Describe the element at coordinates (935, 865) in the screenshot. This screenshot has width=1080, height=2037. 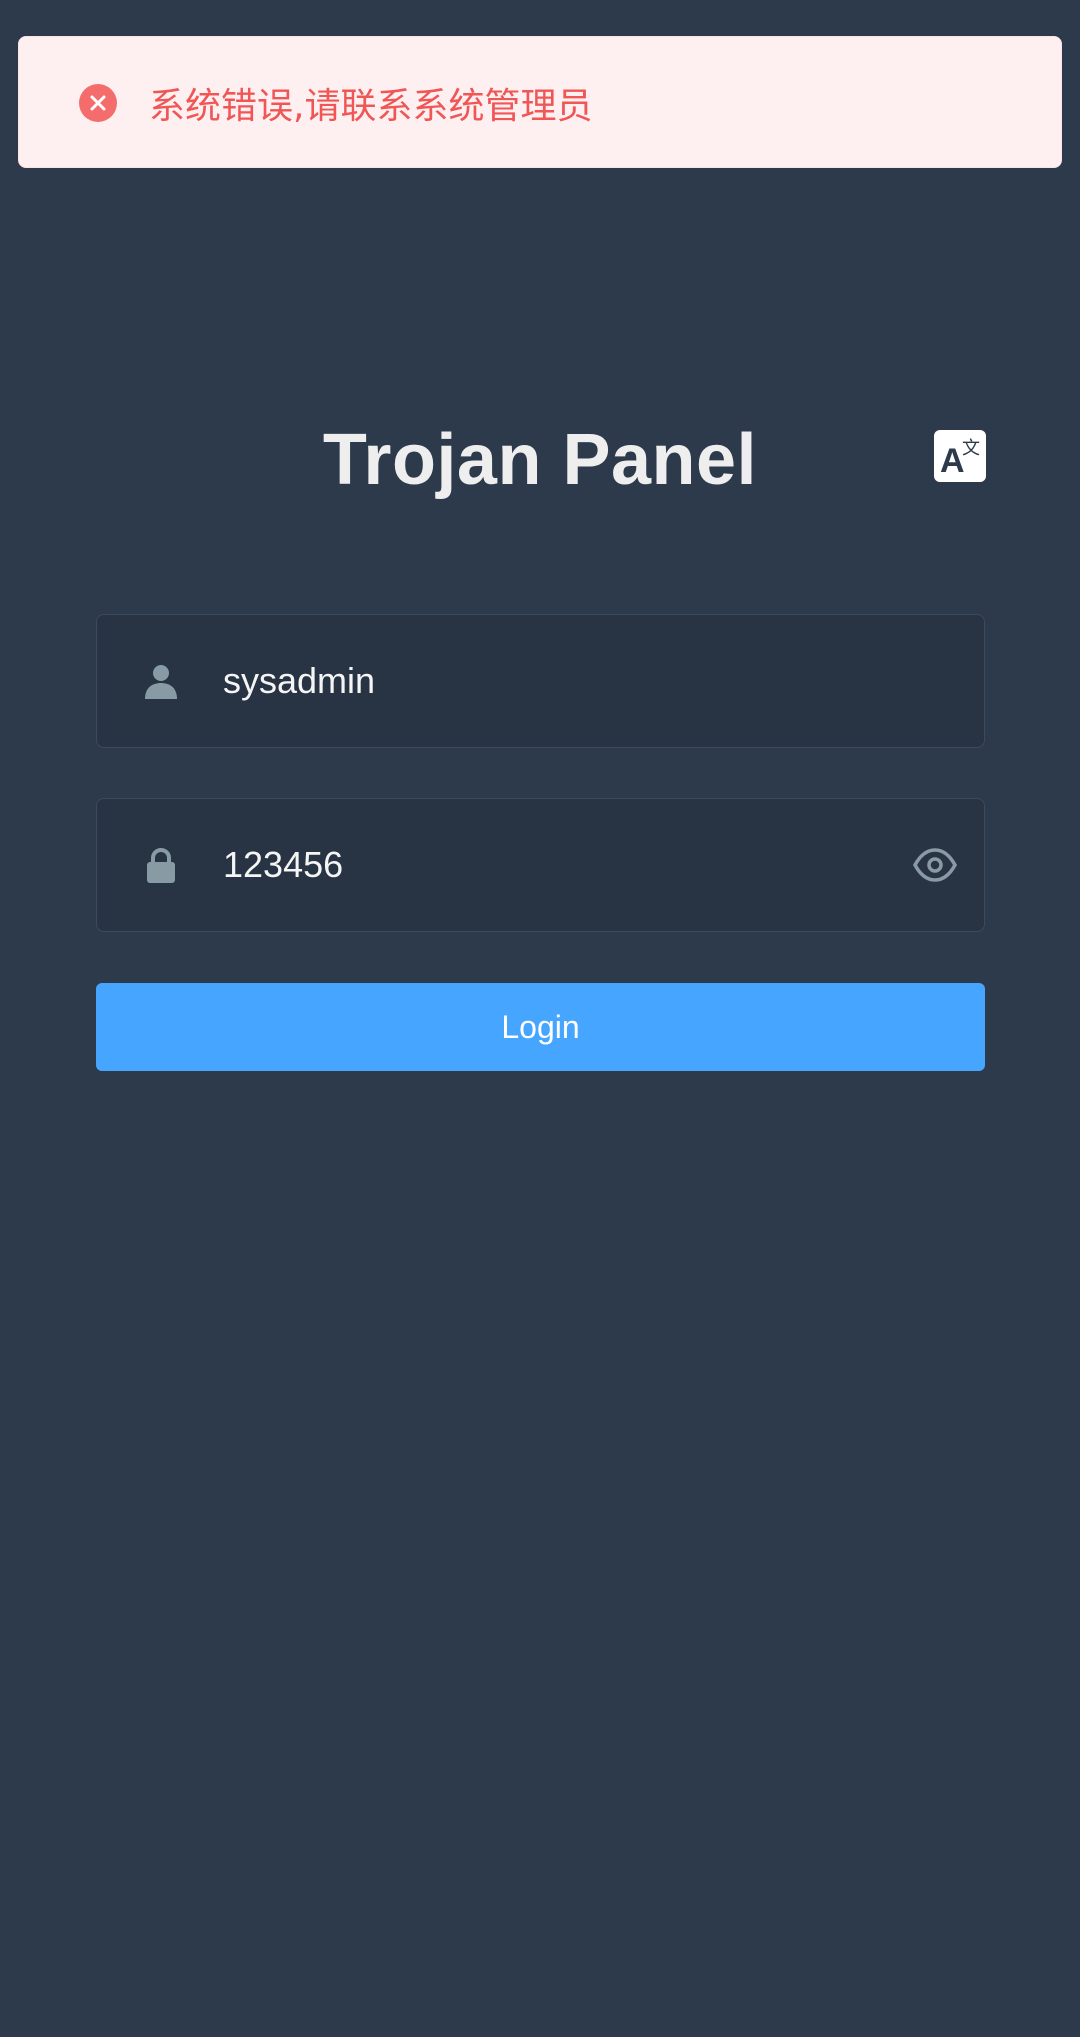
I see `eye-icon` at that location.